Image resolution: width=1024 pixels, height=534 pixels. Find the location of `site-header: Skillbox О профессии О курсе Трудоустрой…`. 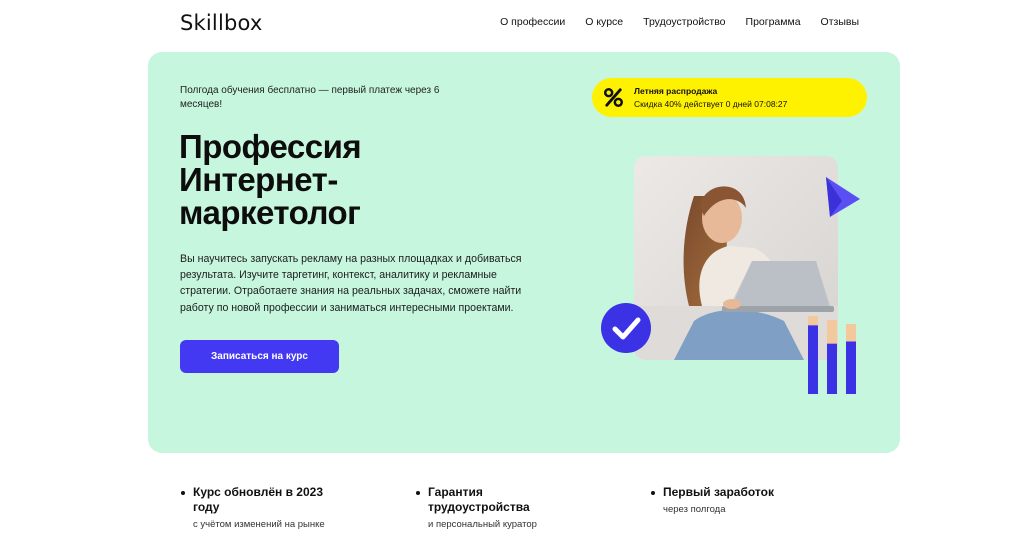

site-header: Skillbox О профессии О курсе Трудоустрой… is located at coordinates (512, 23).